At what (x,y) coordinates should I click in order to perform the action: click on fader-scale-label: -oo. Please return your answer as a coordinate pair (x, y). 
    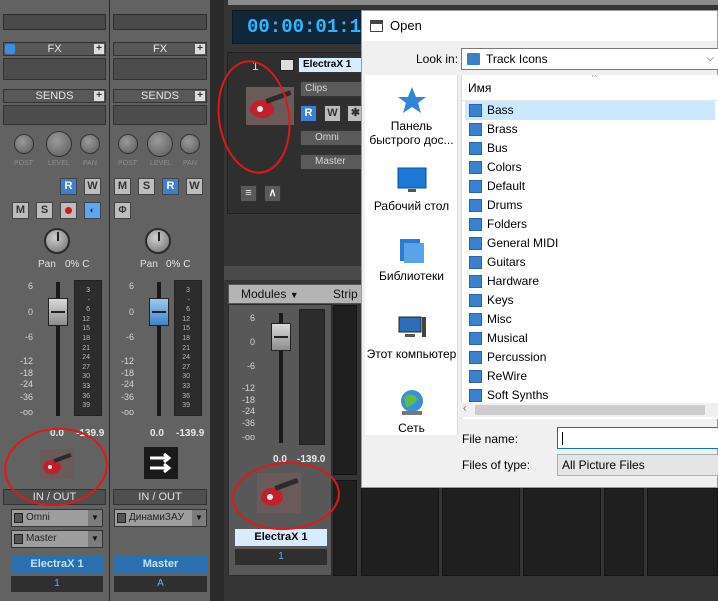
    Looking at the image, I should click on (26, 412).